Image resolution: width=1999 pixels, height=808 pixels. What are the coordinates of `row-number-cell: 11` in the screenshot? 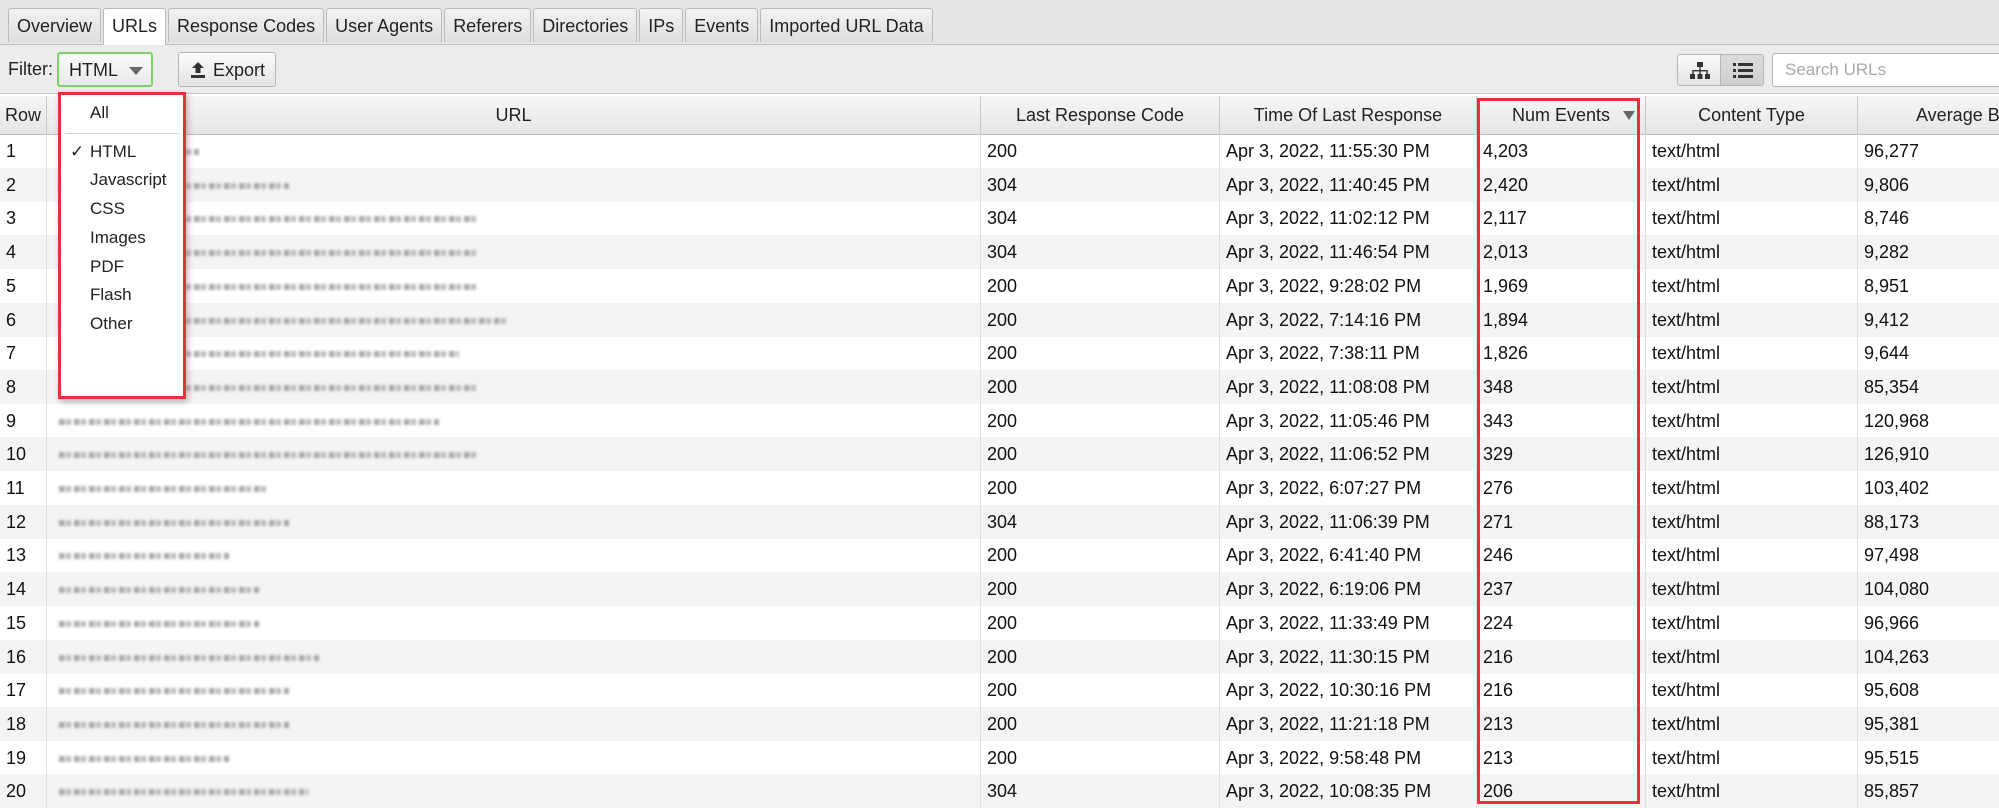 It's located at (23, 488).